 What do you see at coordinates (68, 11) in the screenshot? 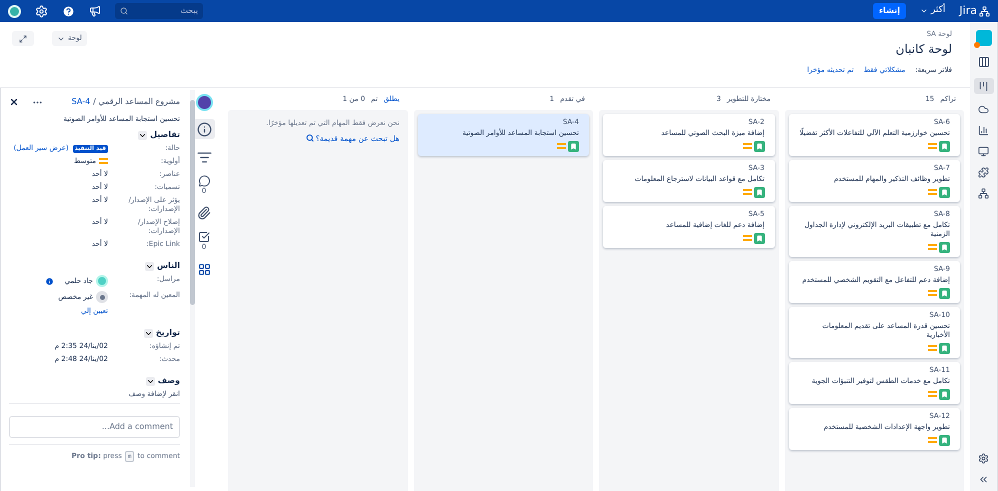
I see `help-icon` at bounding box center [68, 11].